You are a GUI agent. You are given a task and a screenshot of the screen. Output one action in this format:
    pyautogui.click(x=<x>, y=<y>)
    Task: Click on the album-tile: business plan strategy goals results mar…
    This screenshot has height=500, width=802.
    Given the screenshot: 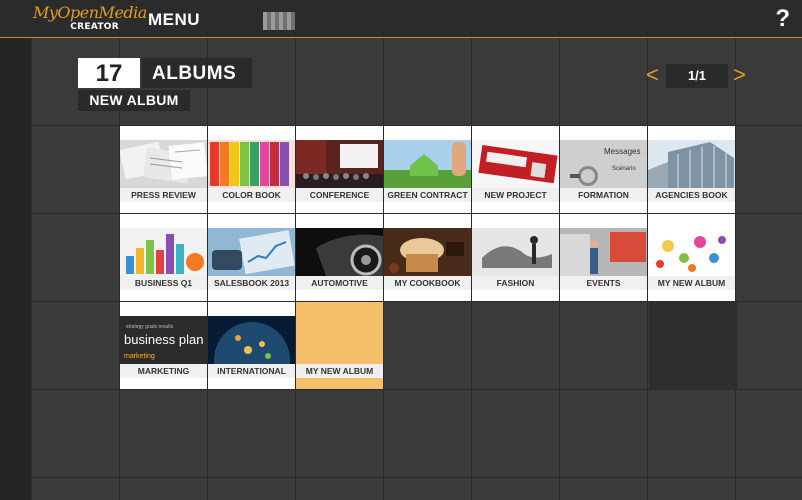 What is the action you would take?
    pyautogui.click(x=163, y=345)
    